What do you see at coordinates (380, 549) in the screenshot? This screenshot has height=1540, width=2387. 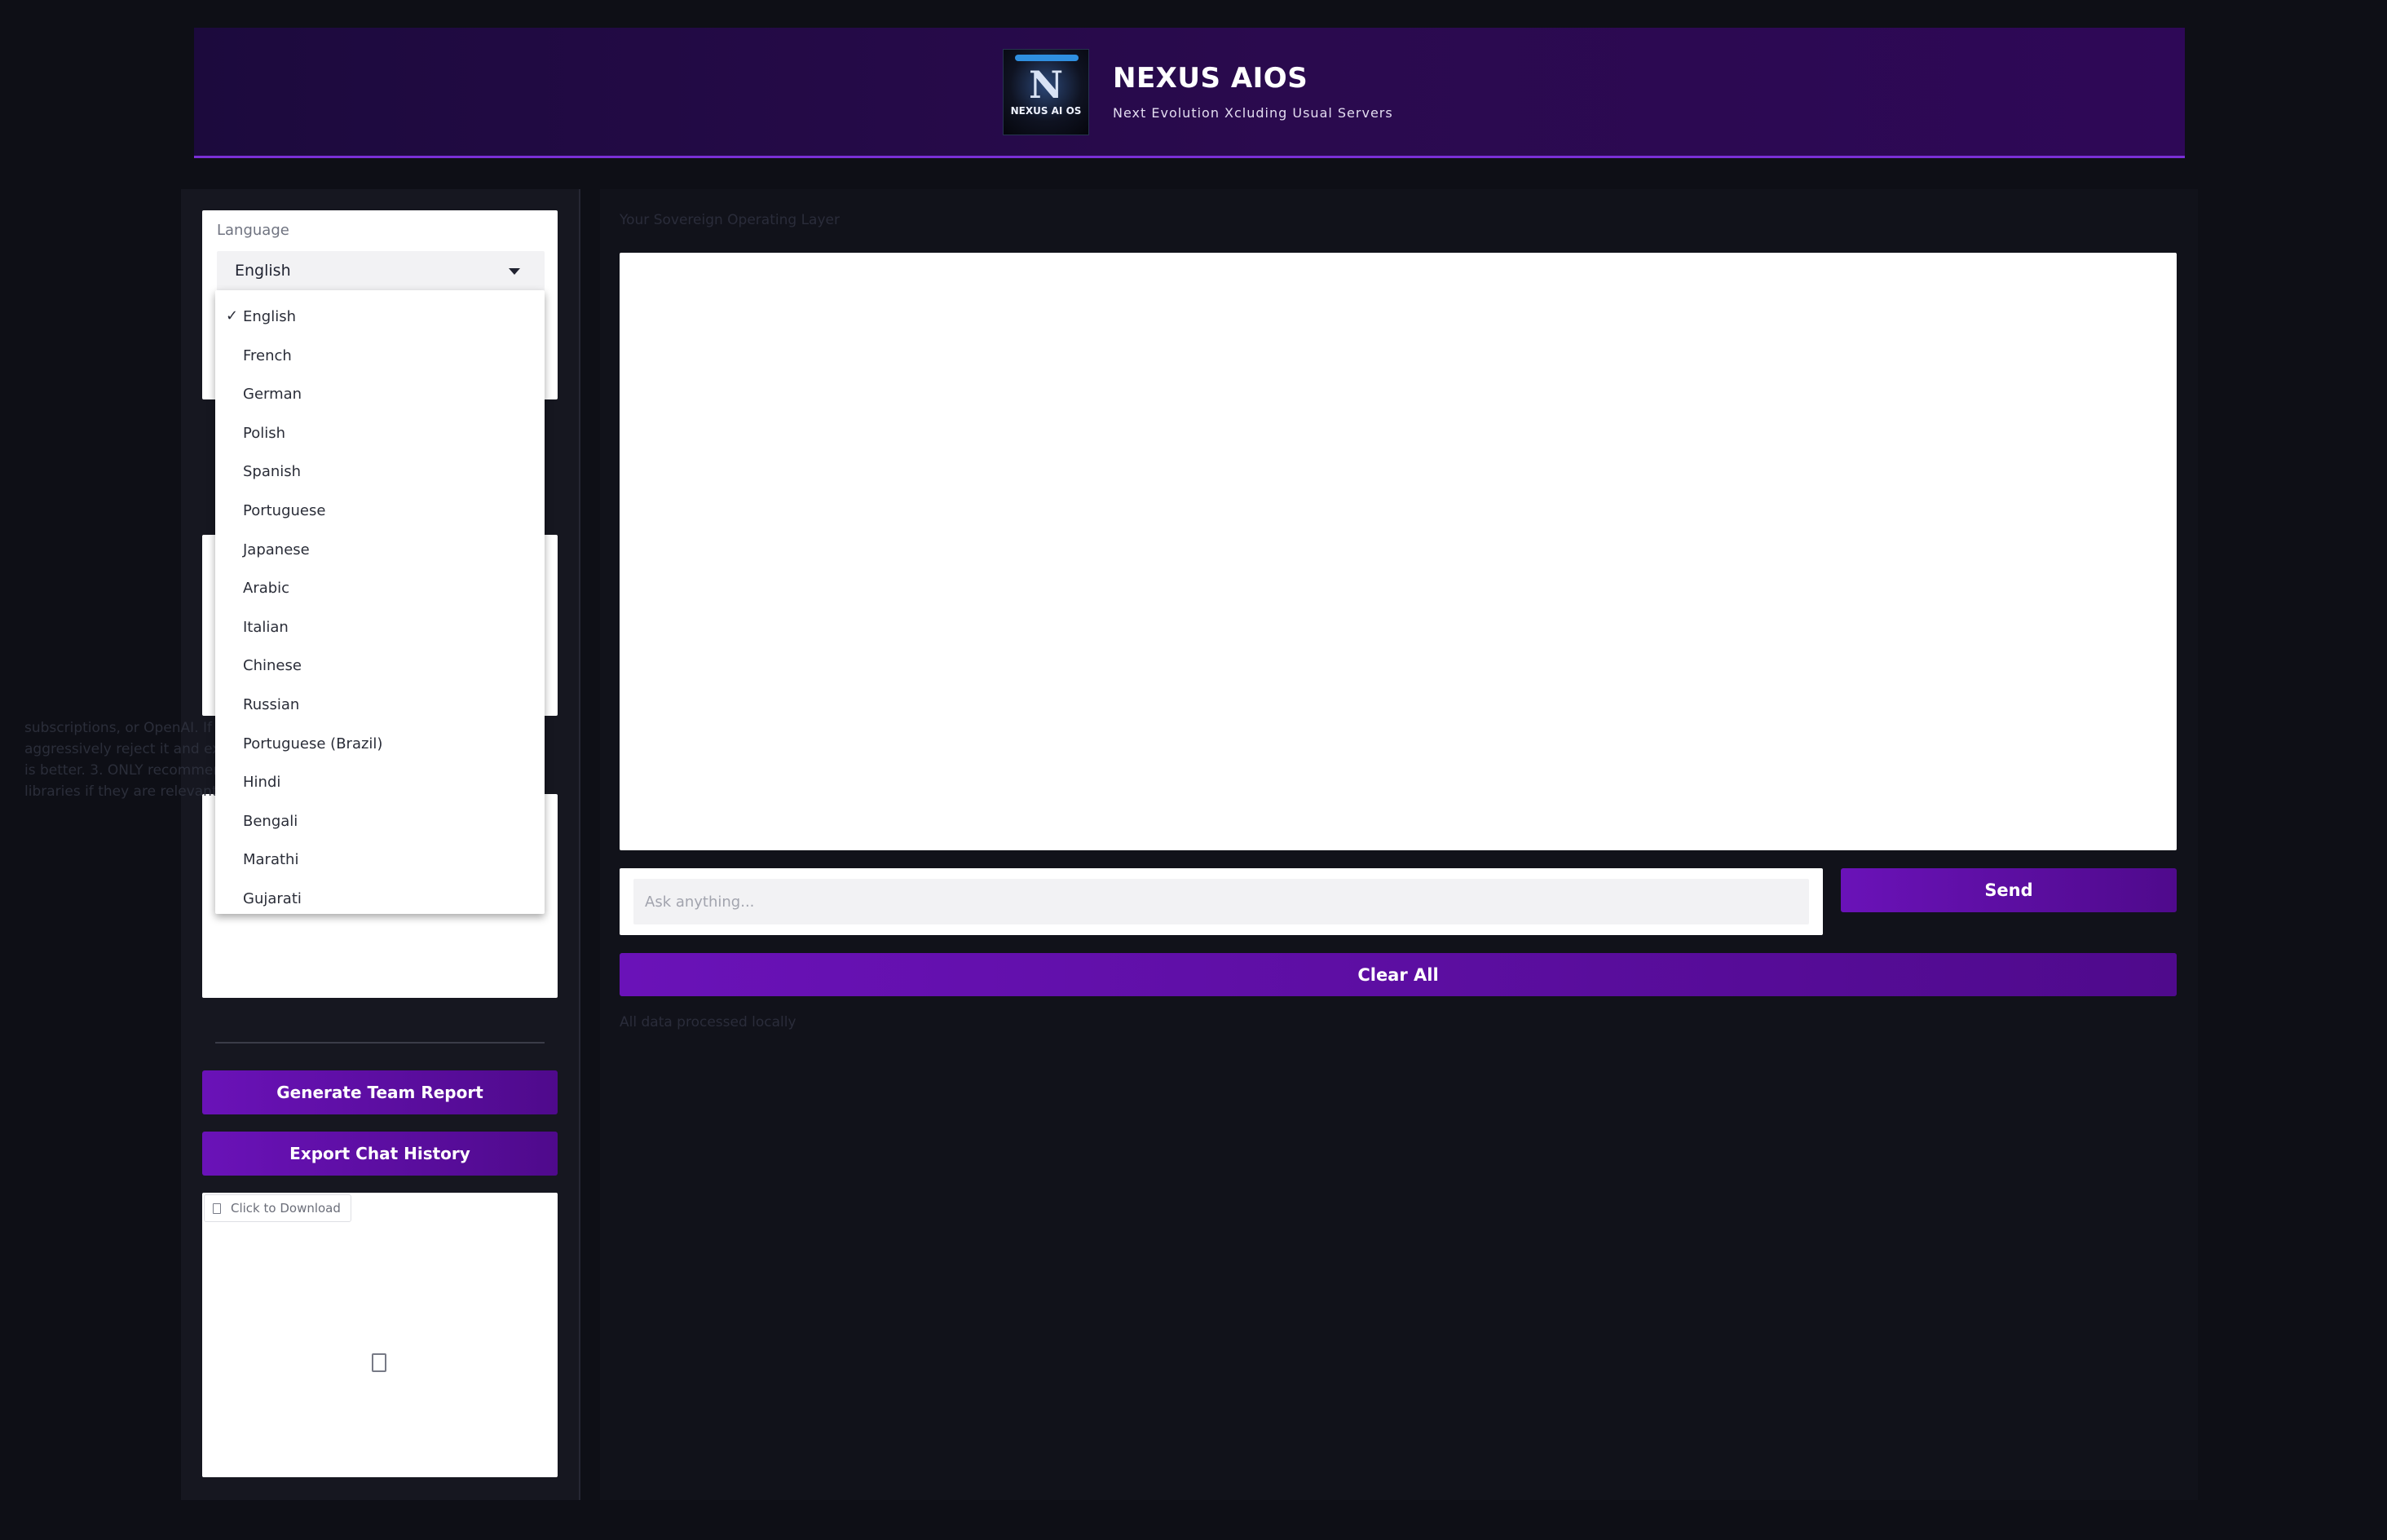 I see `language-option: Japanese` at bounding box center [380, 549].